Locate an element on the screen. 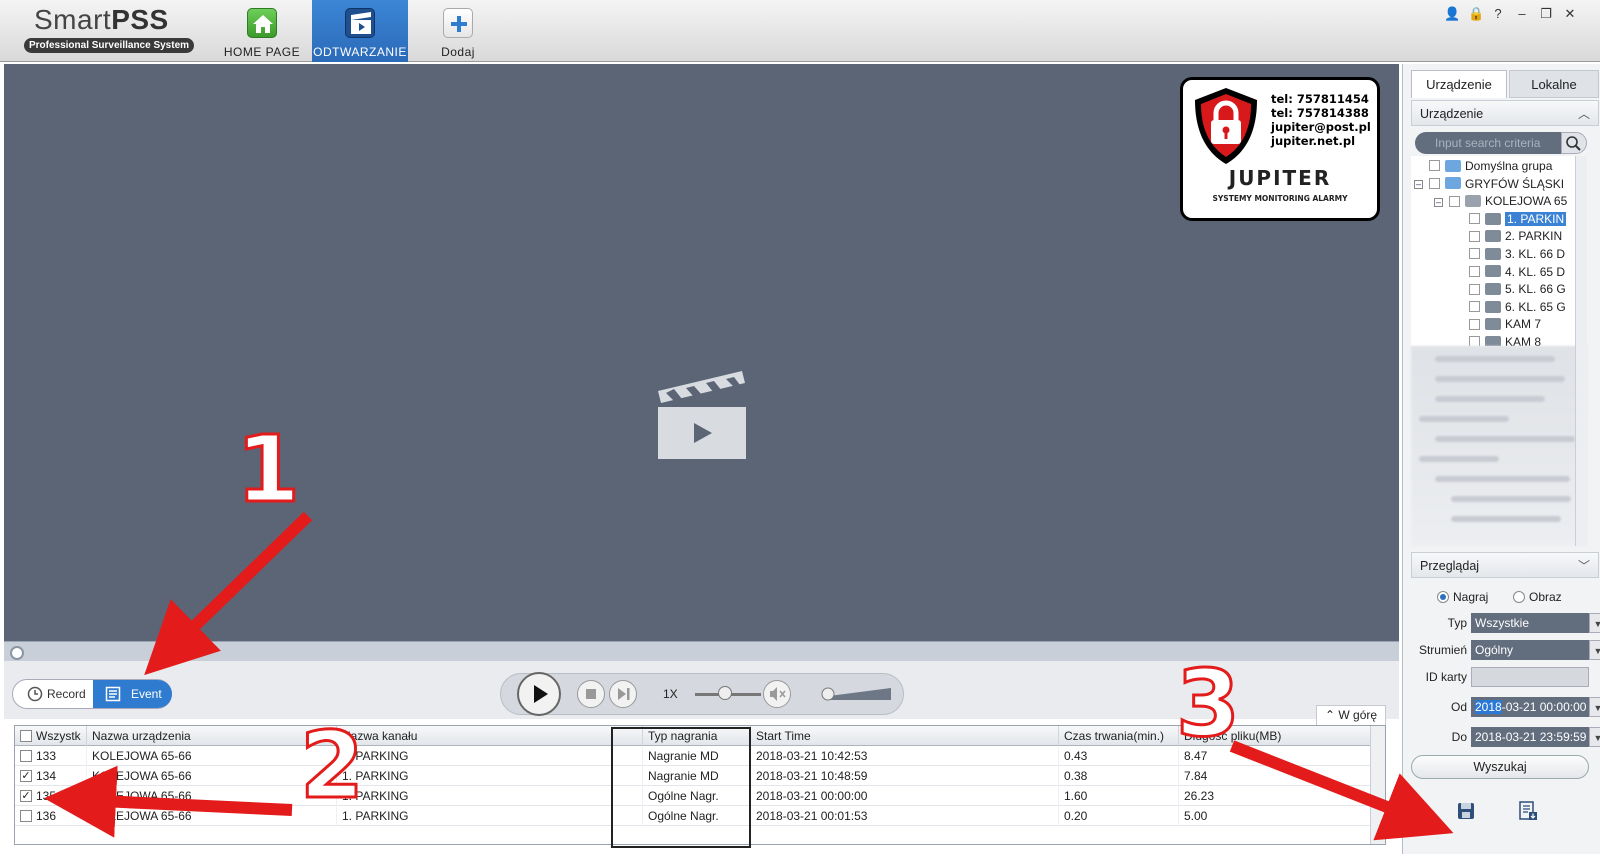  tree-node: 5. KL. 66 G is located at coordinates (1517, 289).